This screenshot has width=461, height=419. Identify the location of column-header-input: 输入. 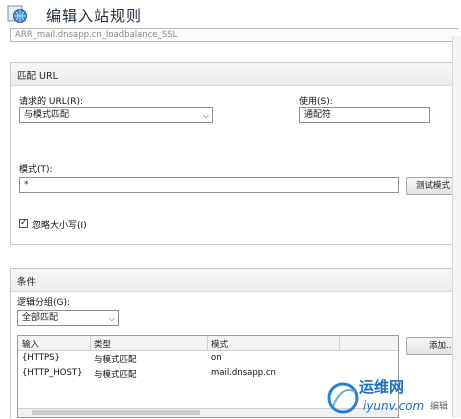
(30, 344).